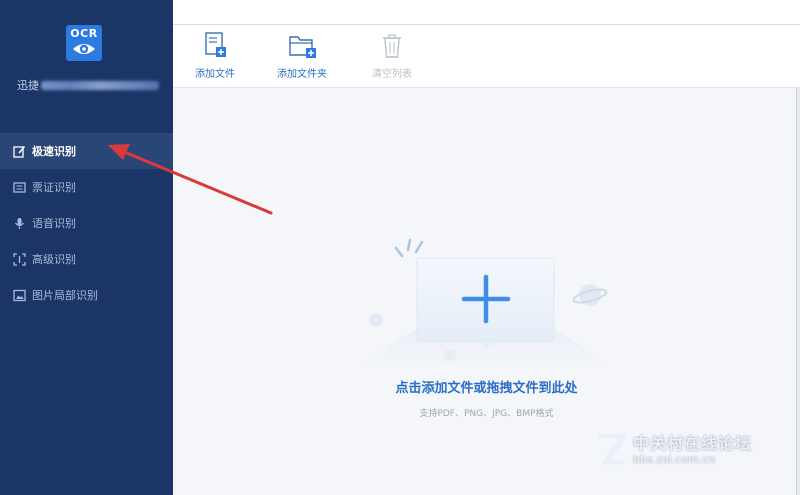 The width and height of the screenshot is (800, 495). Describe the element at coordinates (19, 151) in the screenshot. I see `edit-document-icon` at that location.